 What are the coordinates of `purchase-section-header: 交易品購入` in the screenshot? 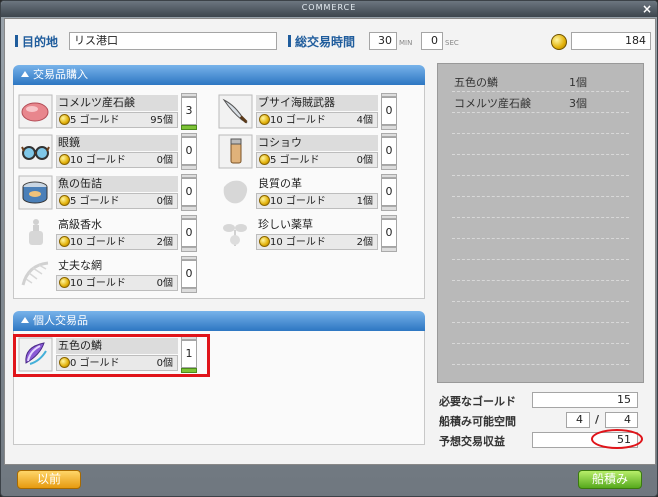 It's located at (219, 75).